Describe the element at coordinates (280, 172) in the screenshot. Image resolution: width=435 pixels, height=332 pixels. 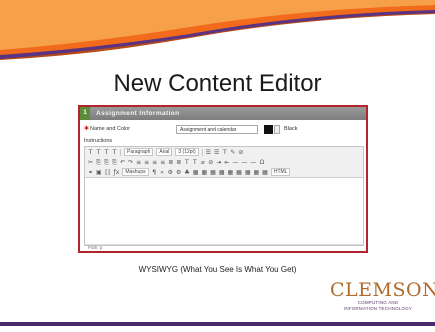
I see `html-mode-button: HTML` at that location.